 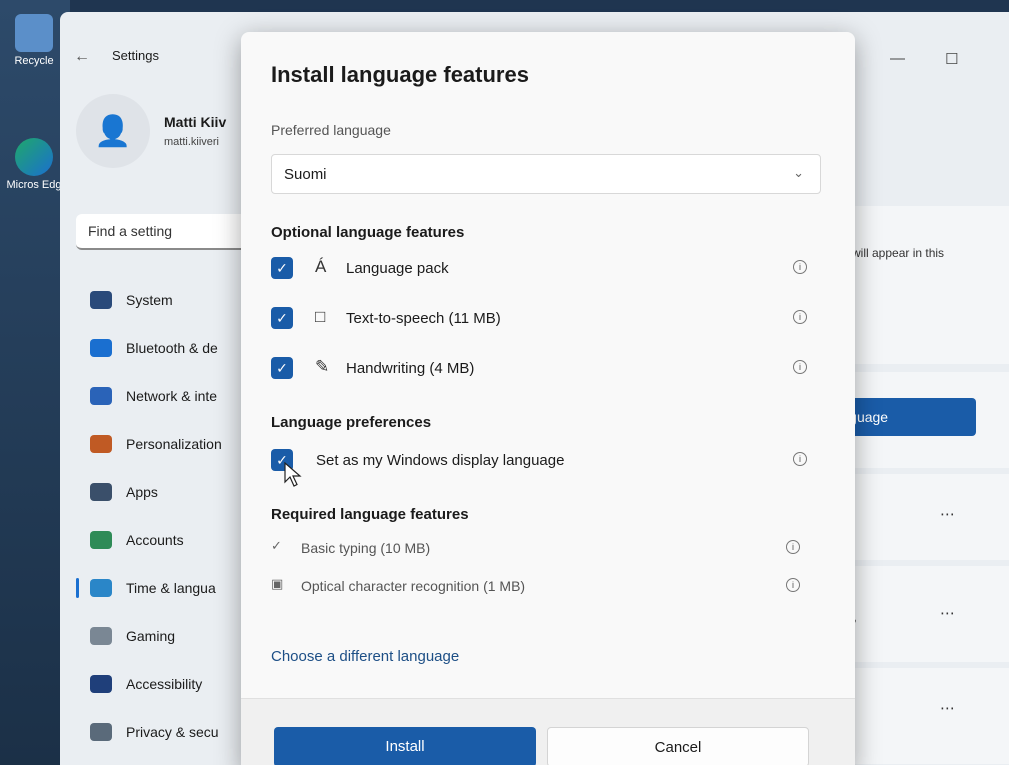 I want to click on apps-icon, so click(x=101, y=492).